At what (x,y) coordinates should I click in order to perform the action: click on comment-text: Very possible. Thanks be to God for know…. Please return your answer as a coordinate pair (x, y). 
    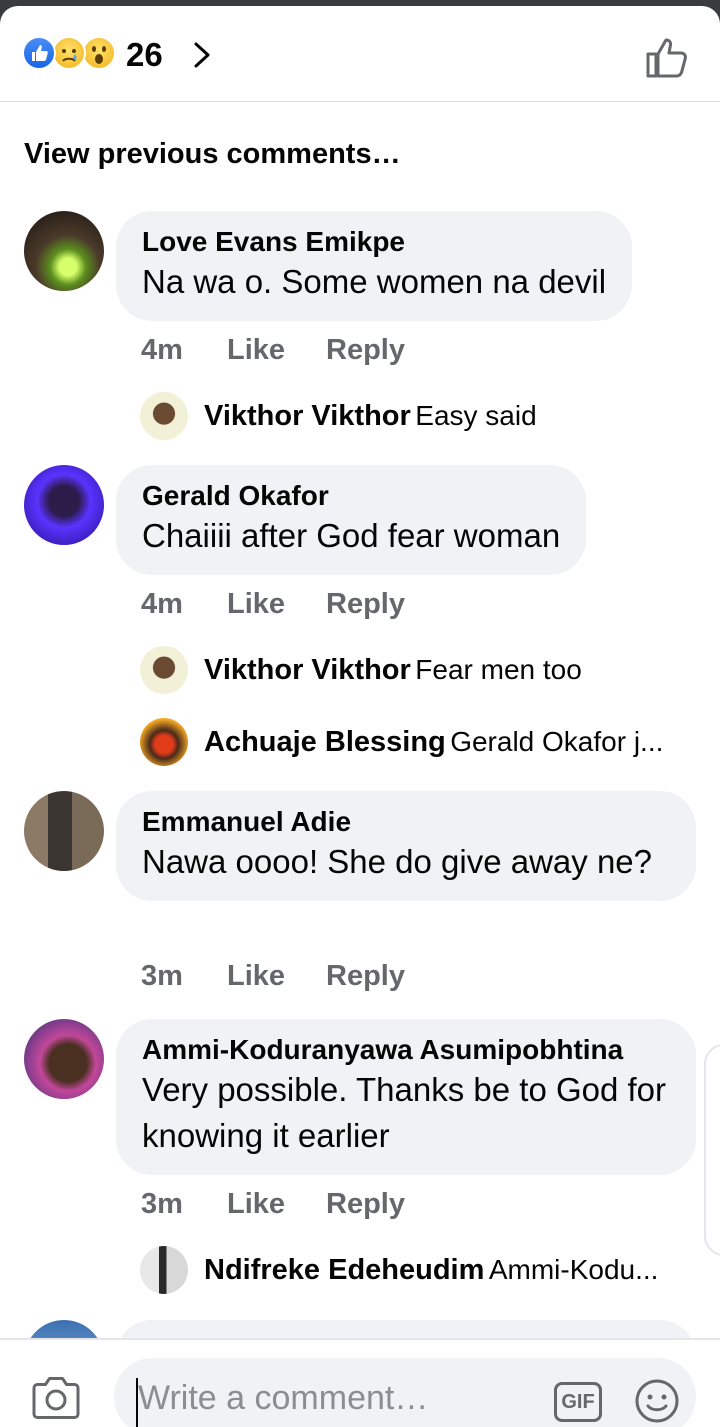
    Looking at the image, I should click on (404, 1112).